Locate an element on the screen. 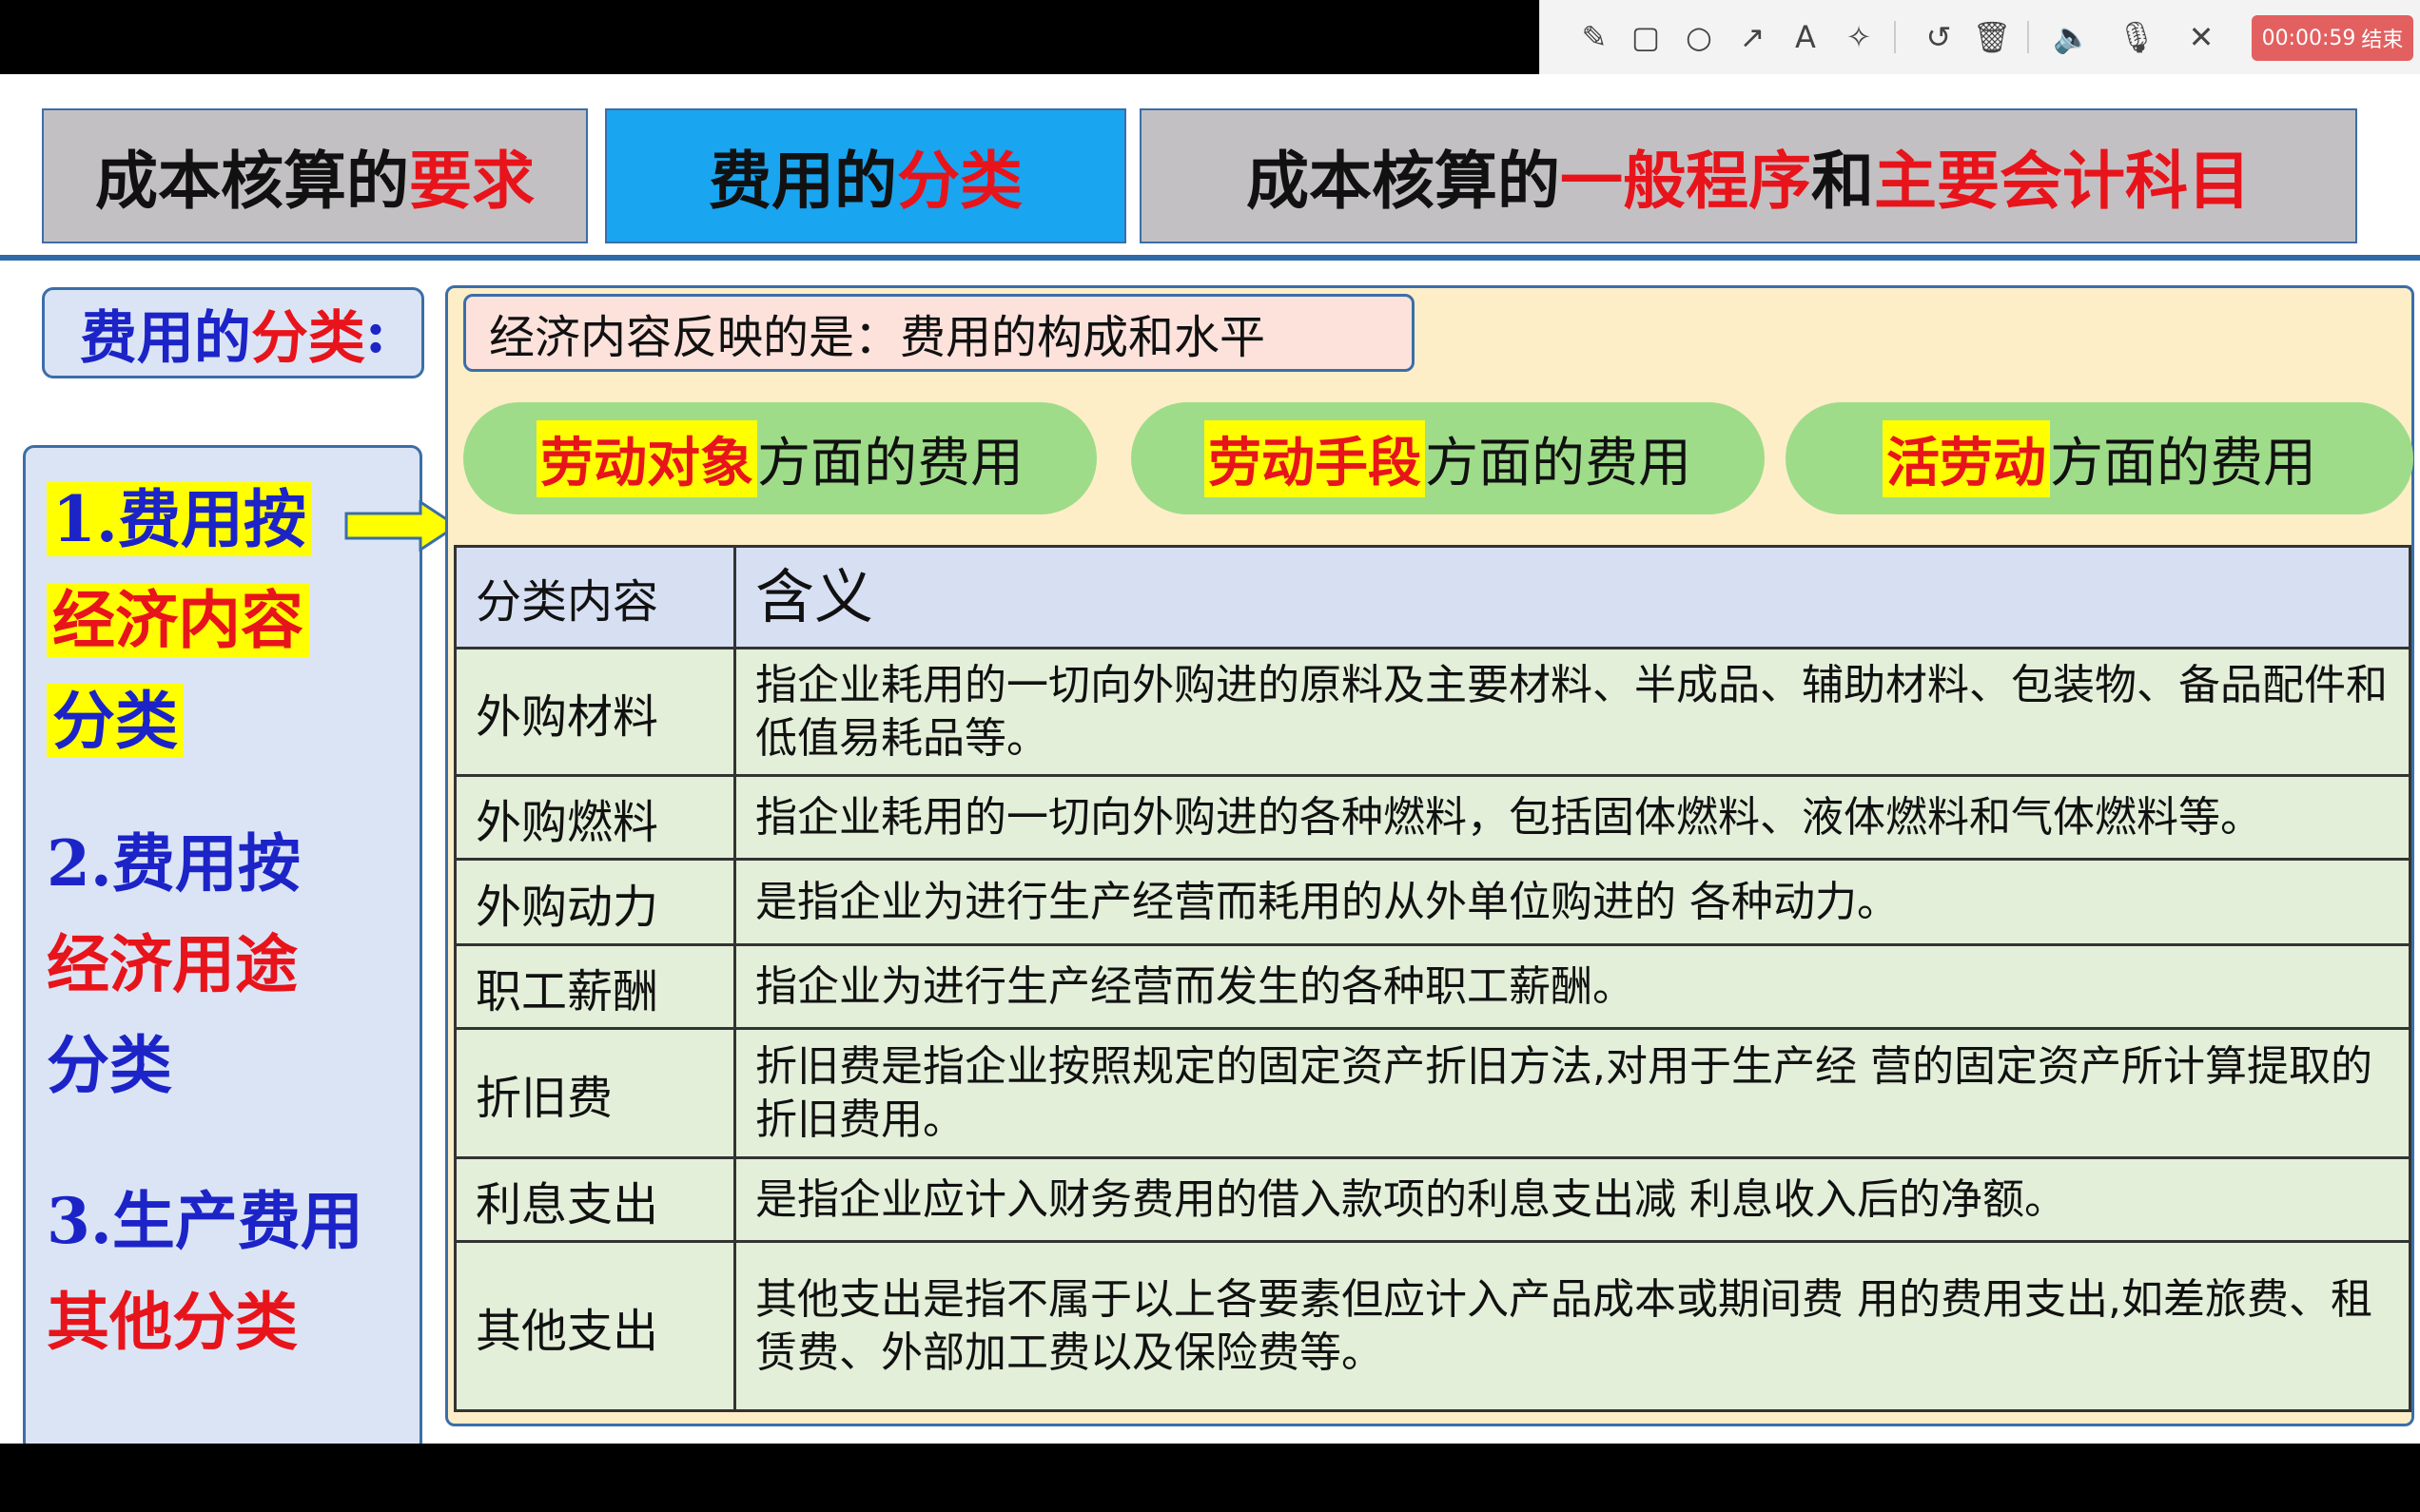 The width and height of the screenshot is (2420, 1512). row-category: 外购材料 is located at coordinates (595, 712).